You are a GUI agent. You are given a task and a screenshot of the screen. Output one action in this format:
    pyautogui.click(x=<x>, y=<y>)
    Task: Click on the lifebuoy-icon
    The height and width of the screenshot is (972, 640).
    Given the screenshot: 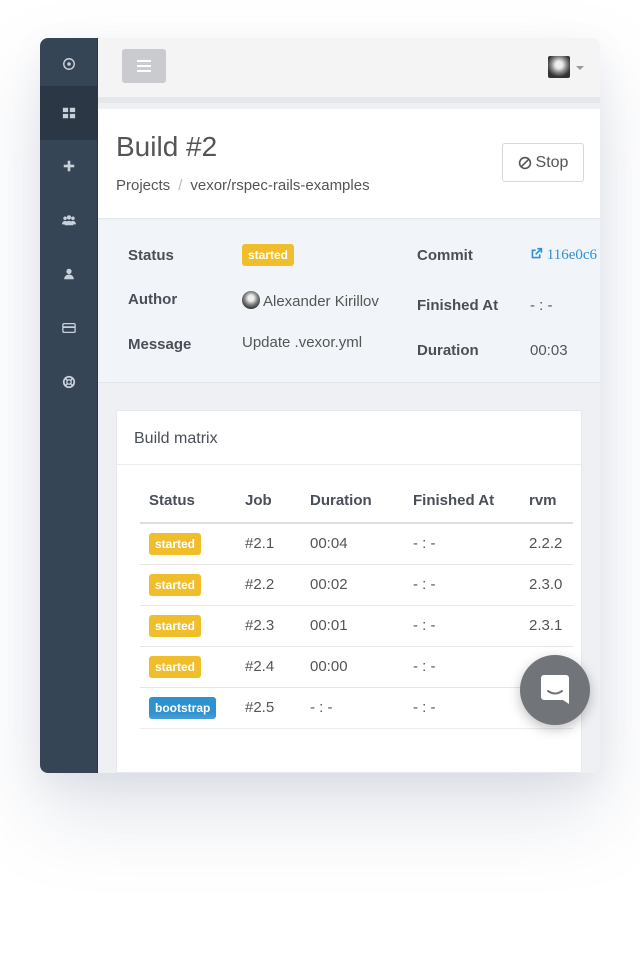 What is the action you would take?
    pyautogui.click(x=69, y=382)
    